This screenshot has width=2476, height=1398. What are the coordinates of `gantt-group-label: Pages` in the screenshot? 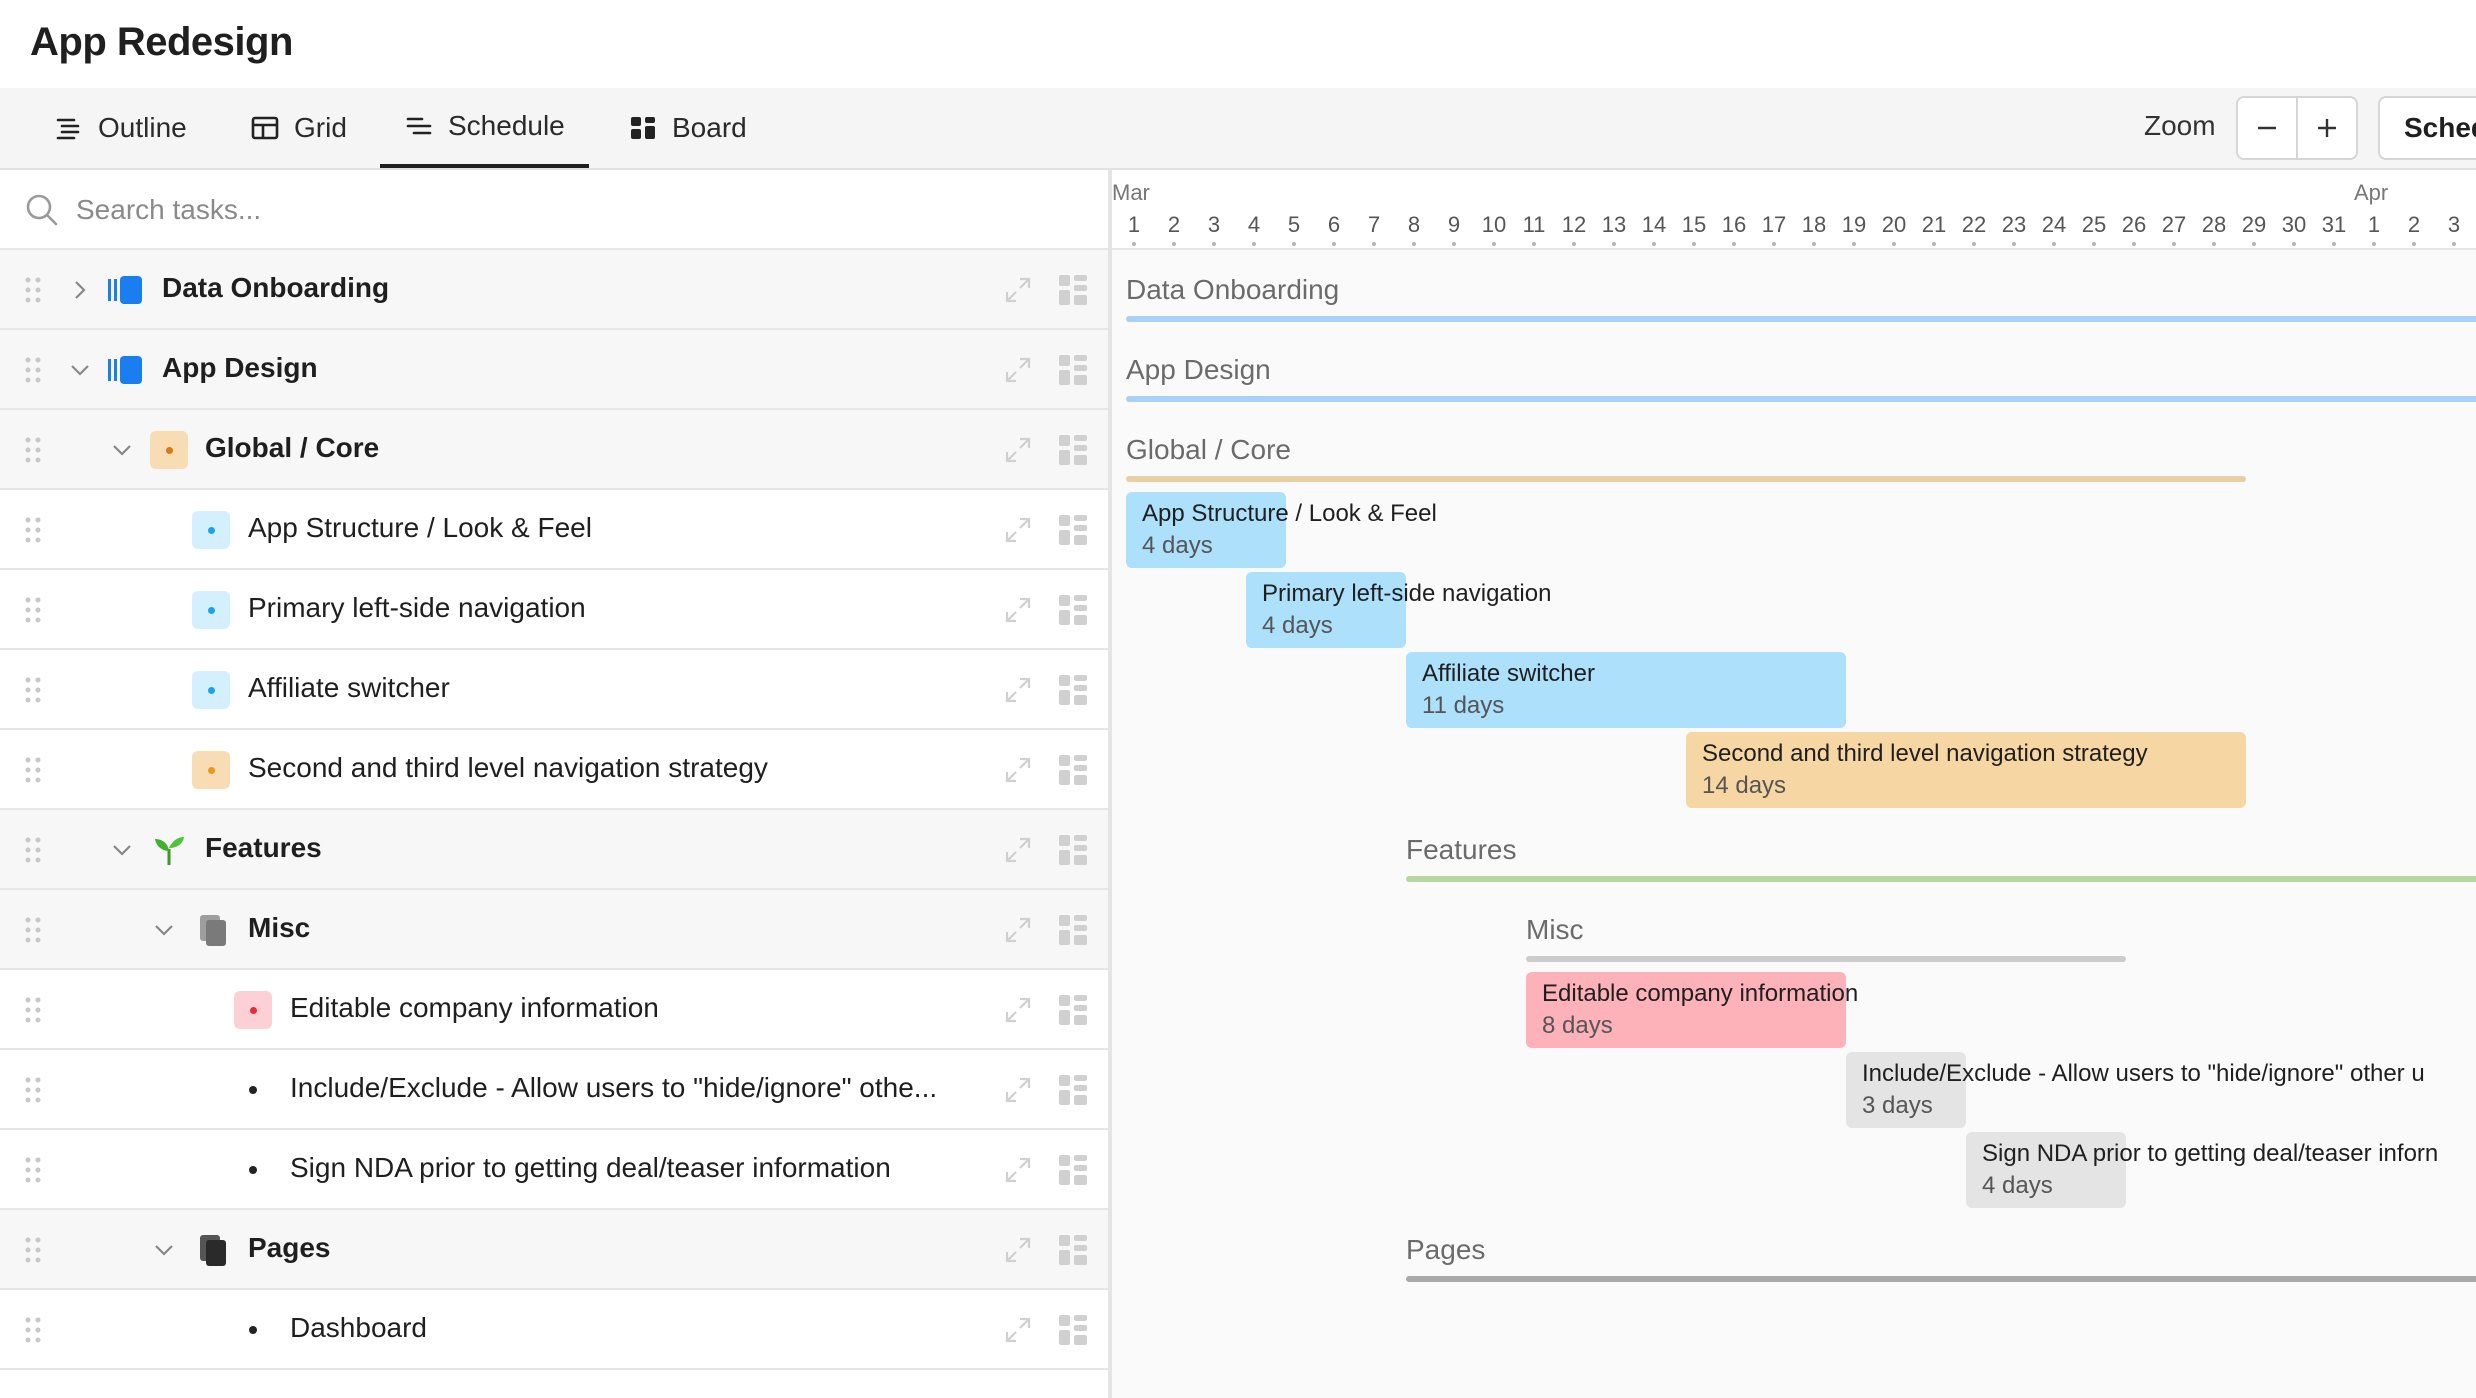 It's located at (1446, 1249).